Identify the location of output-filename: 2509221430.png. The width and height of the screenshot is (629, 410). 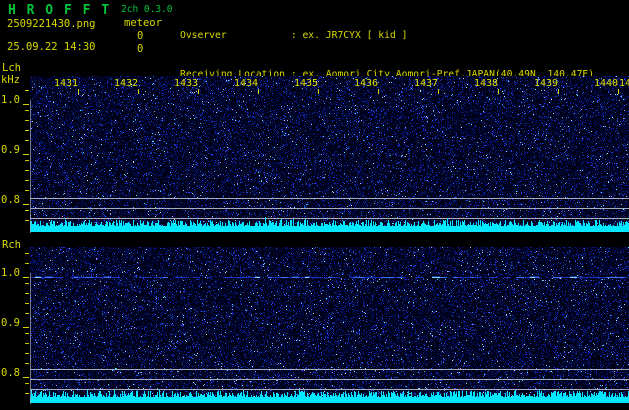
(51, 24).